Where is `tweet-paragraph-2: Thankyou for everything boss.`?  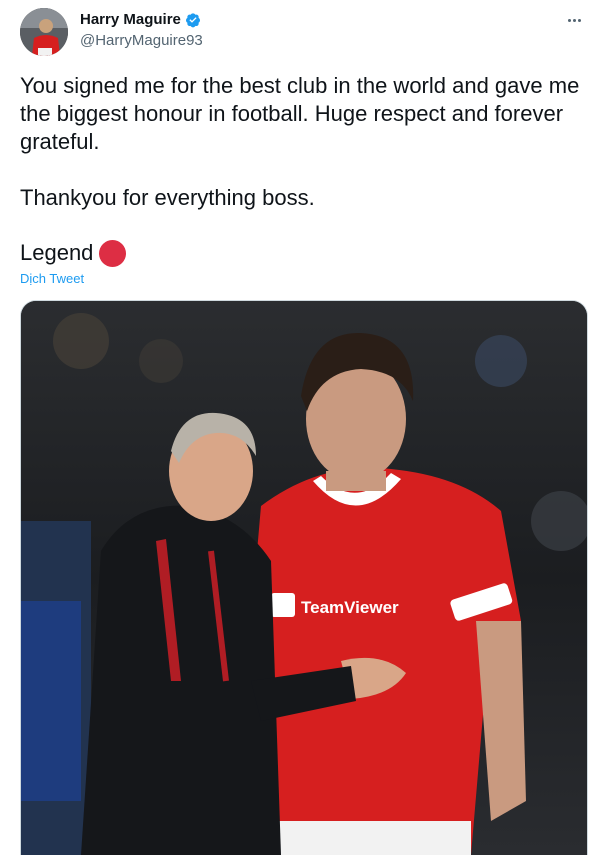 tweet-paragraph-2: Thankyou for everything boss. is located at coordinates (167, 197).